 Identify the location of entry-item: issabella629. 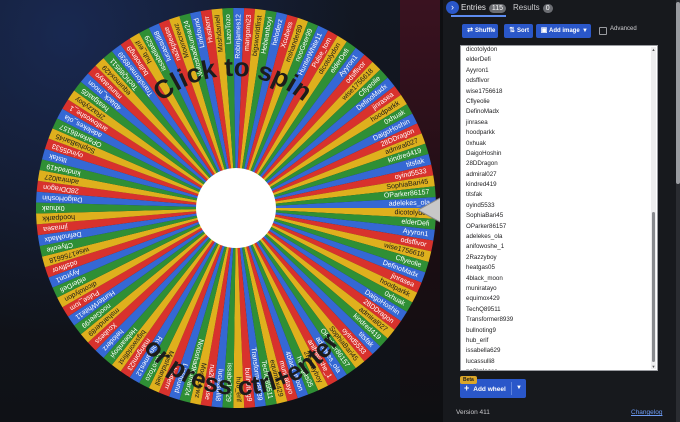
(483, 351).